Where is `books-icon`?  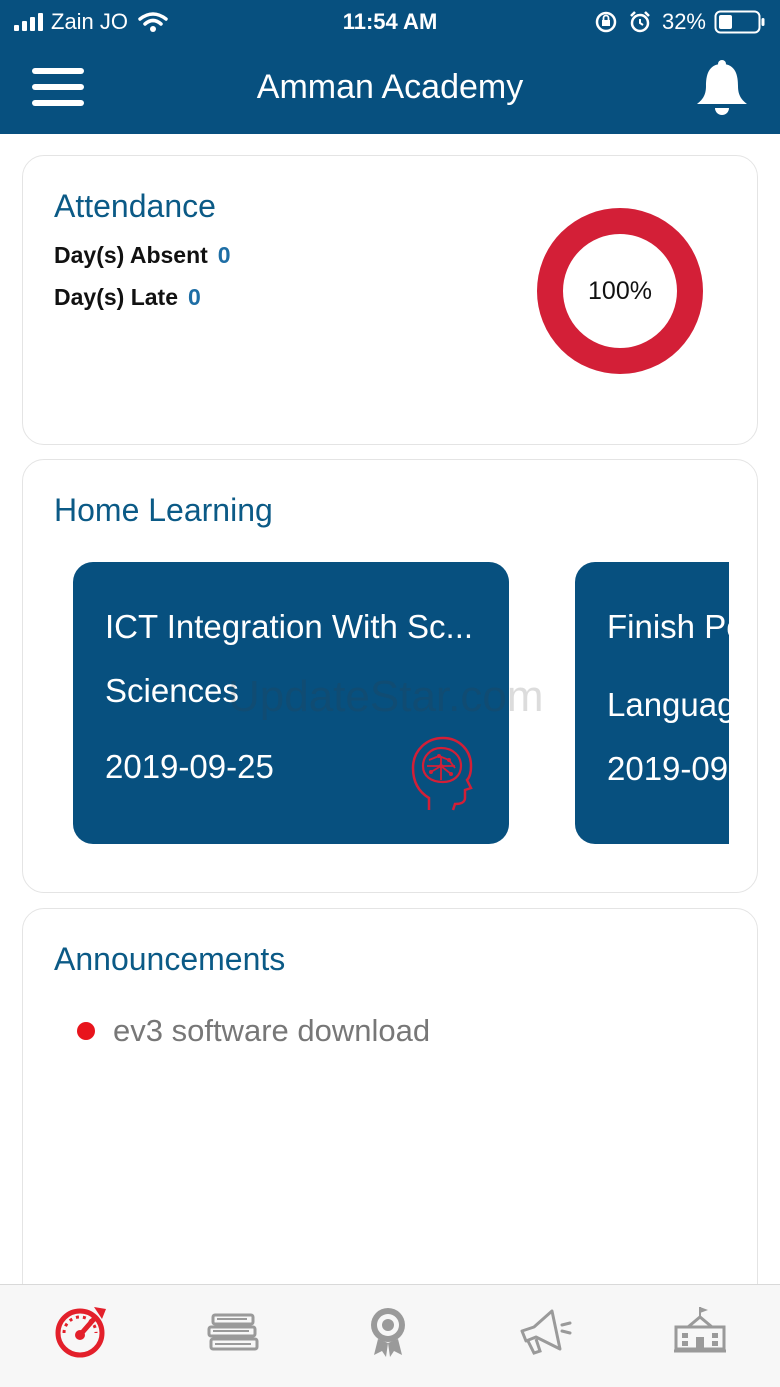
books-icon is located at coordinates (233, 1332).